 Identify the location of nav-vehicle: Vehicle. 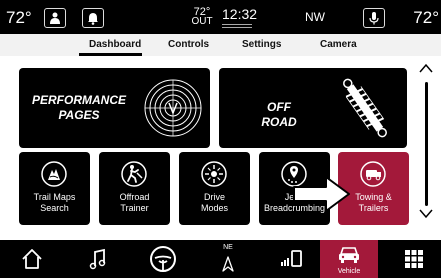
(349, 259).